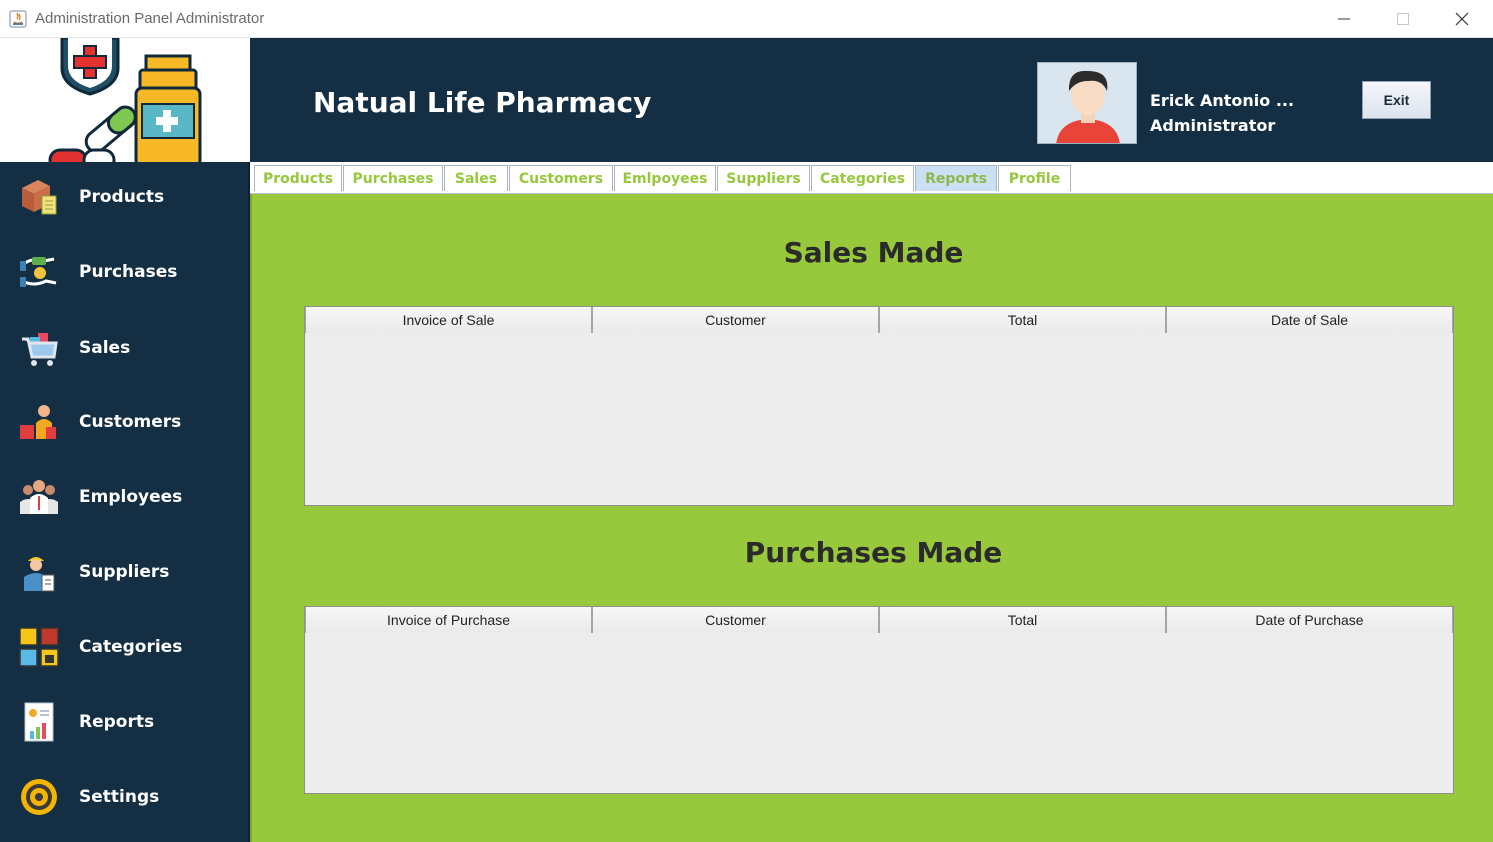 The height and width of the screenshot is (842, 1493). Describe the element at coordinates (39, 572) in the screenshot. I see `supplier-icon` at that location.